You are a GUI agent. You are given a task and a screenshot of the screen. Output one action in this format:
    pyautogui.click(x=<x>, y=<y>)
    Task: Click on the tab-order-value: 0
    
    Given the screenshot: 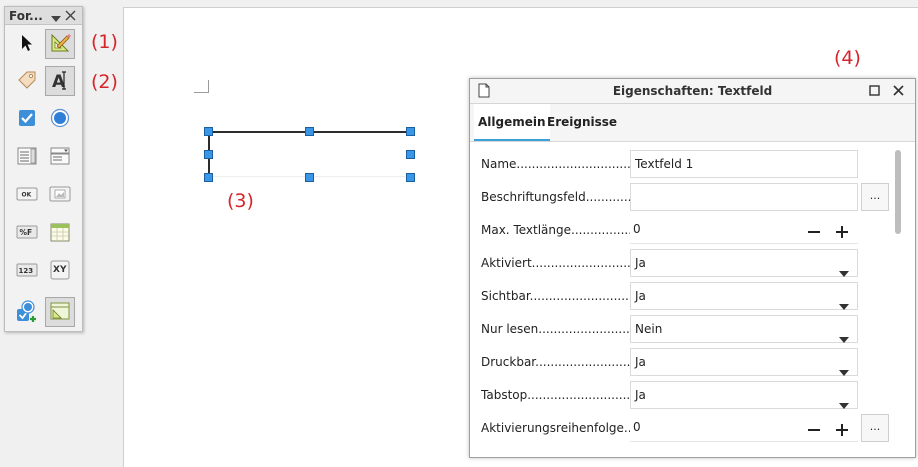 What is the action you would take?
    pyautogui.click(x=637, y=427)
    